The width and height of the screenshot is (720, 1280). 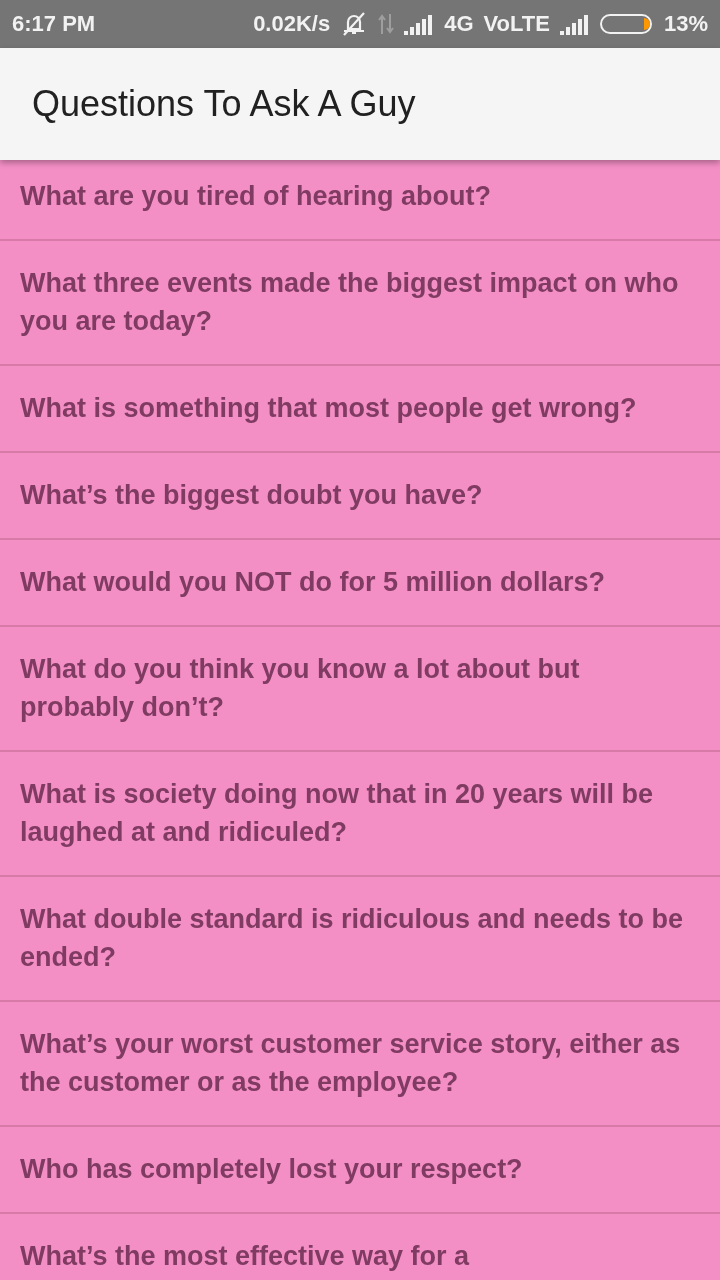 I want to click on data-arrows-icon, so click(x=386, y=24).